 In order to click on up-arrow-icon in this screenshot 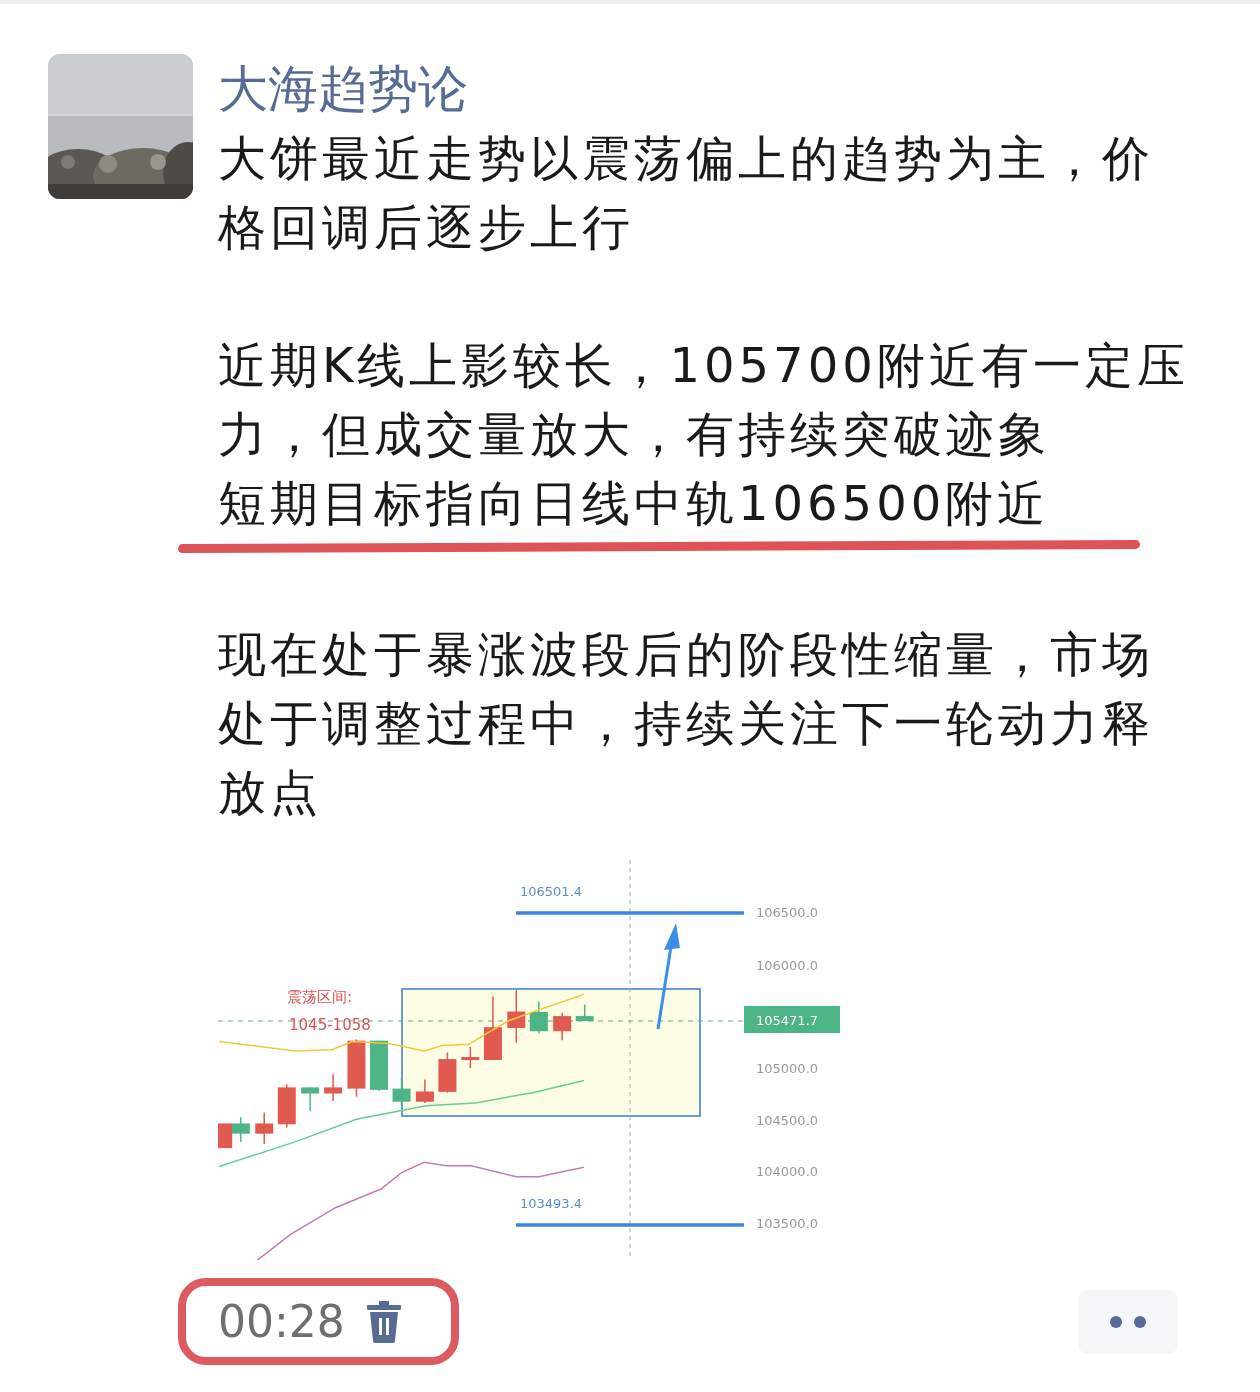, I will do `click(668, 976)`.